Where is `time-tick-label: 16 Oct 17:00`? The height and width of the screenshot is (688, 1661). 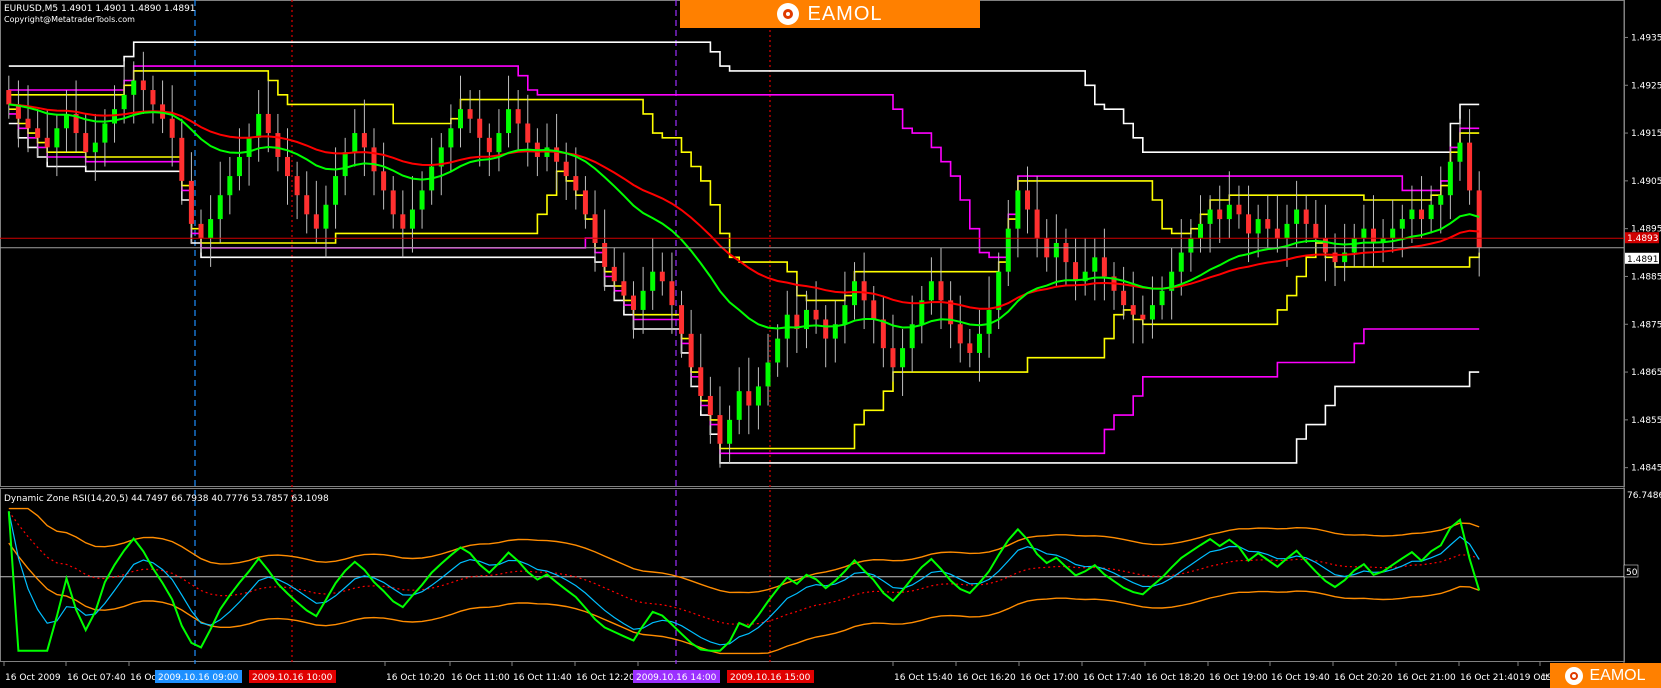
time-tick-label: 16 Oct 17:00 is located at coordinates (1049, 678).